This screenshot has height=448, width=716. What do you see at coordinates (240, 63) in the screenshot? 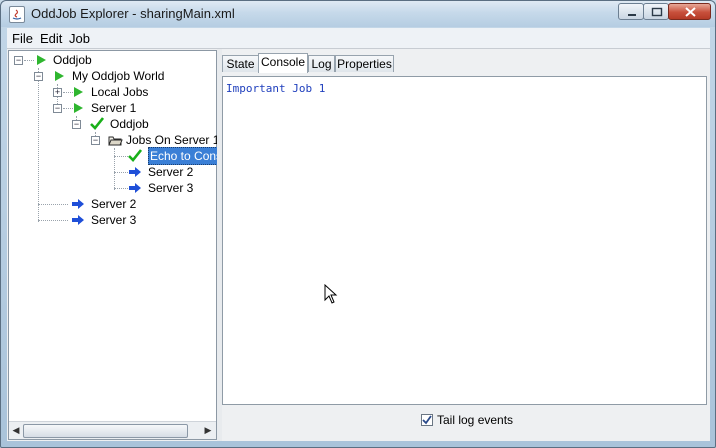
I see `tab-state: State` at bounding box center [240, 63].